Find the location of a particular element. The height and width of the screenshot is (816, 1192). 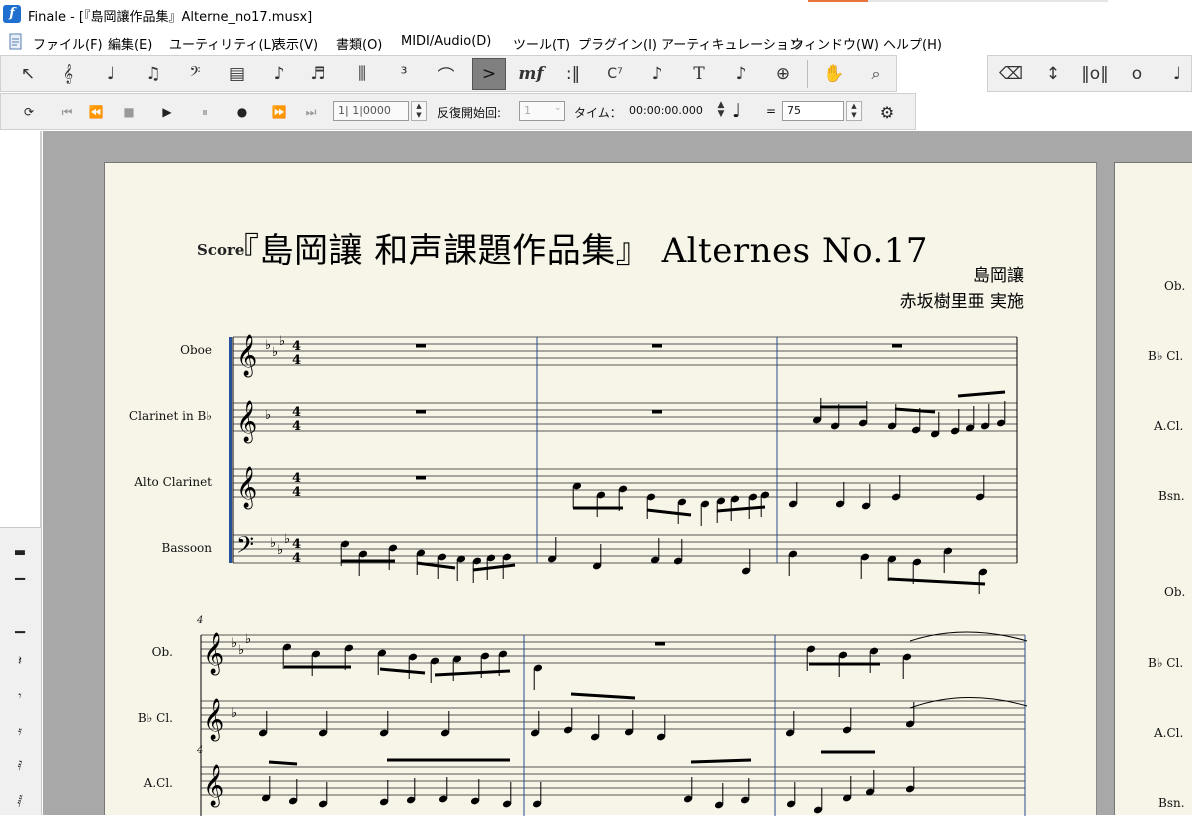

eighth-rest-icon: 𝄾 is located at coordinates (20, 697).